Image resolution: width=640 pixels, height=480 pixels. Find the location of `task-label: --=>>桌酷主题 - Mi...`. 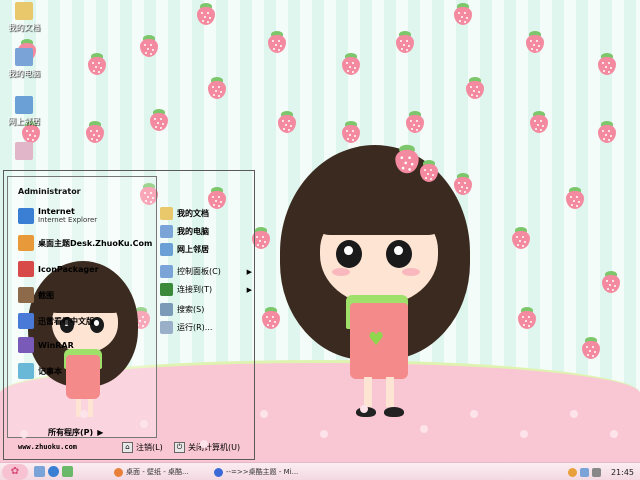

task-label: --=>>桌酷主题 - Mi... is located at coordinates (262, 472).